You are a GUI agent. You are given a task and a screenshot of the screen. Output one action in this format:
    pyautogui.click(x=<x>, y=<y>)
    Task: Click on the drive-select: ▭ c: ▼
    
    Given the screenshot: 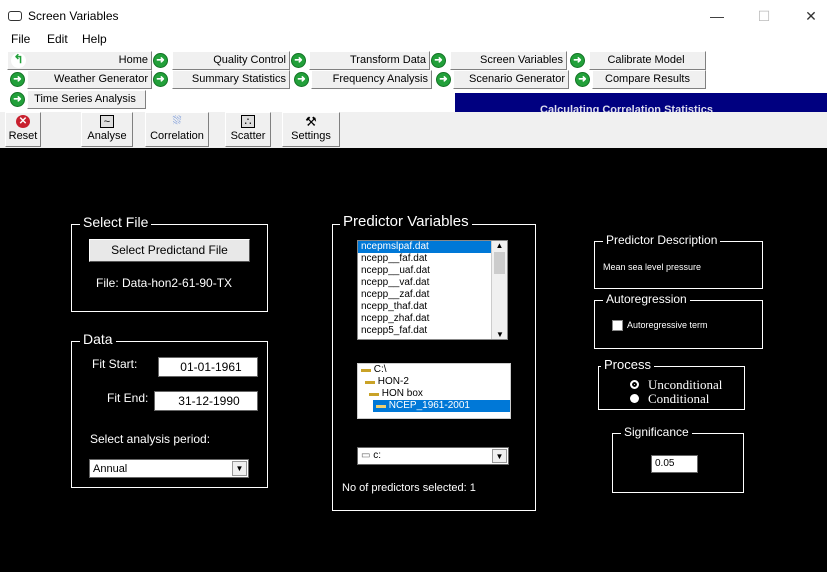 What is the action you would take?
    pyautogui.click(x=433, y=456)
    